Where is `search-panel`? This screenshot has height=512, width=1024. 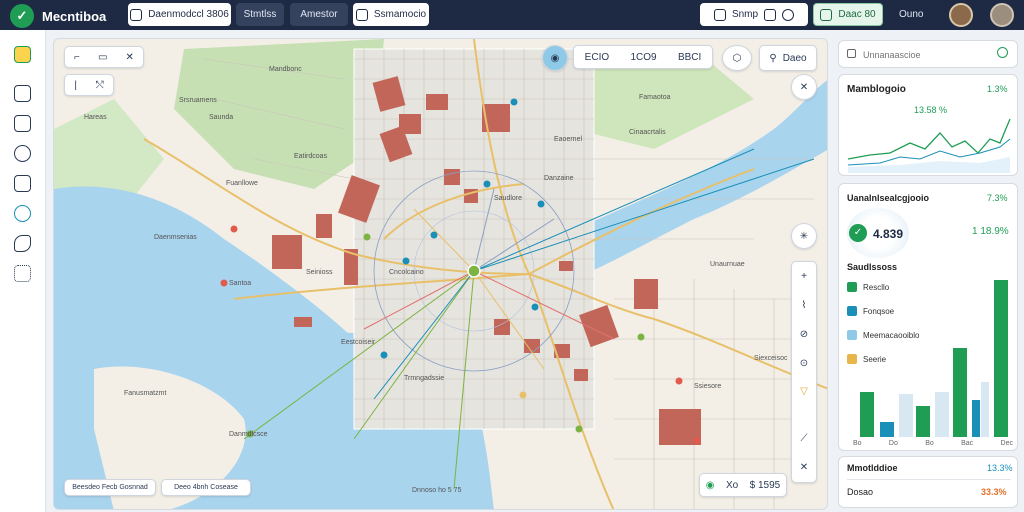 search-panel is located at coordinates (928, 54).